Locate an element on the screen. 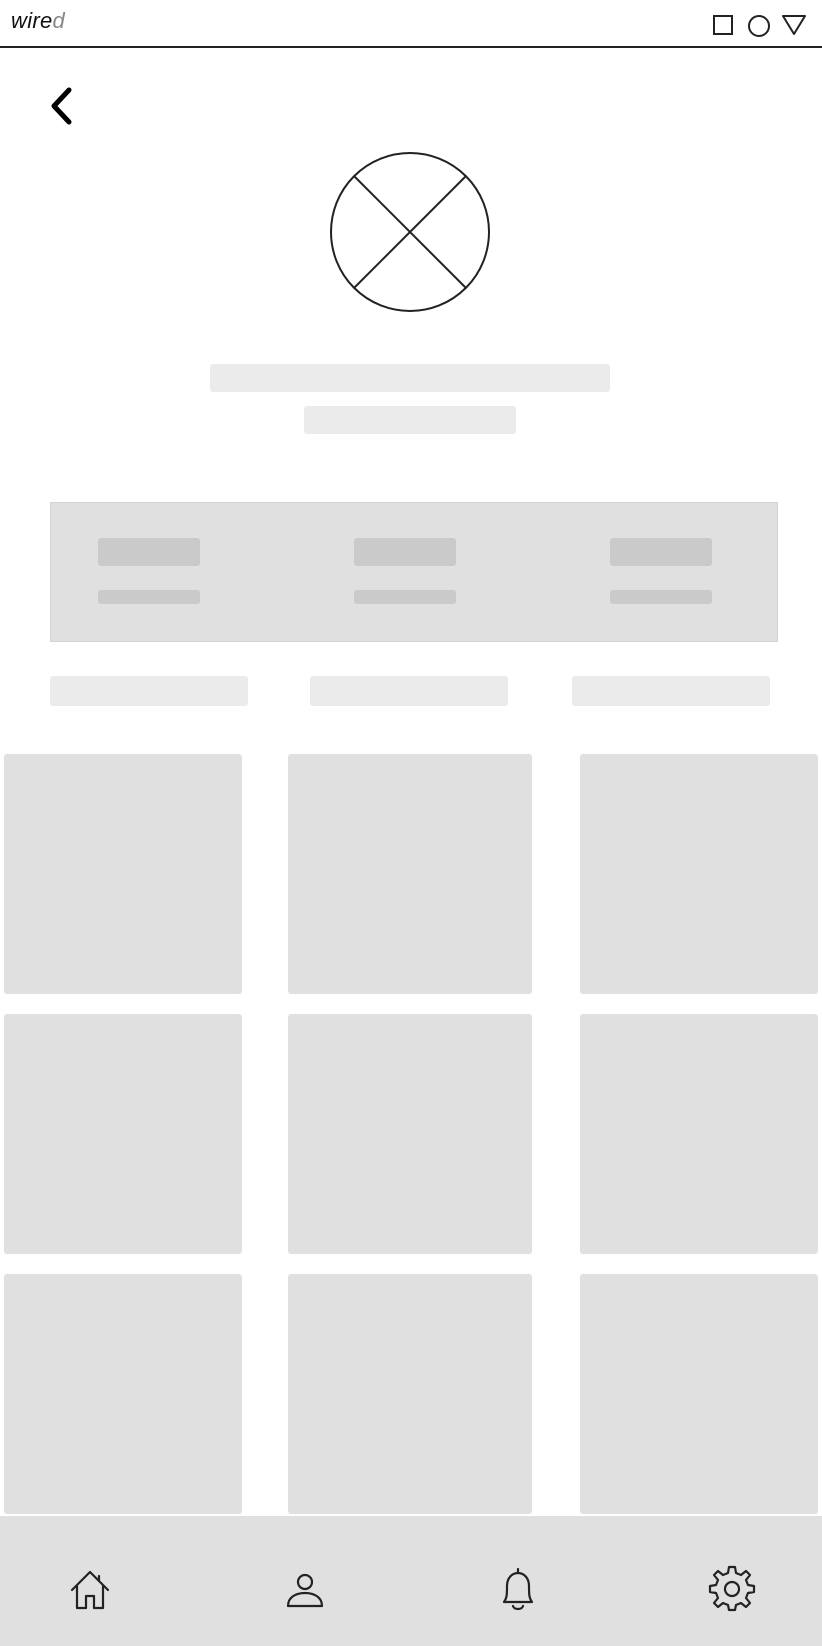 The image size is (822, 1646). brand-suffix: d is located at coordinates (59, 20).